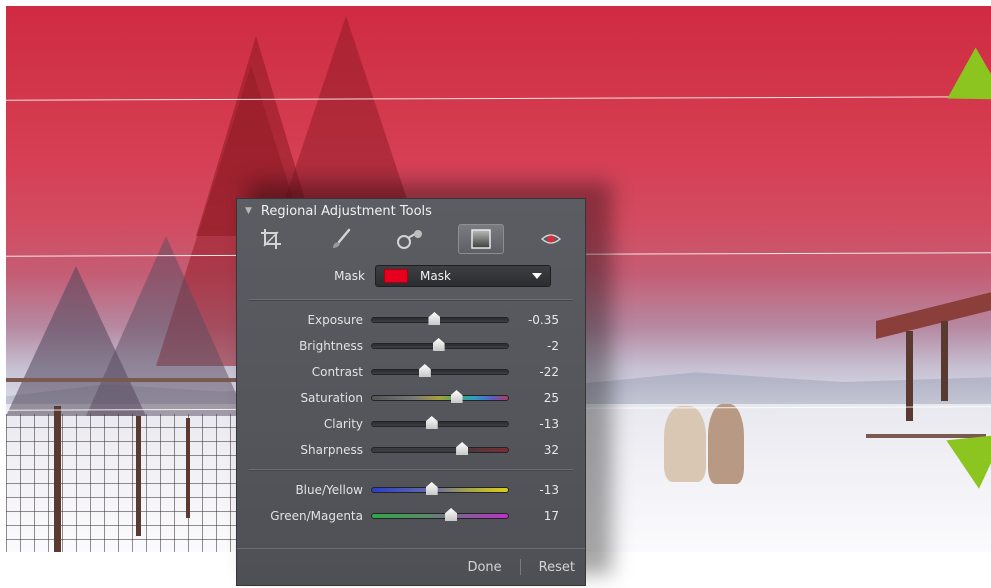 The image size is (991, 588). Describe the element at coordinates (557, 567) in the screenshot. I see `reset-button: Reset` at that location.